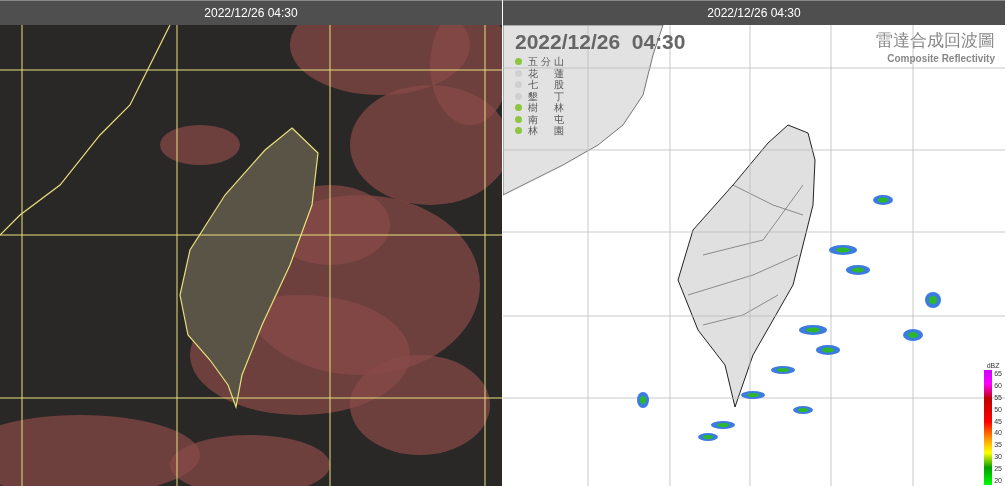 This screenshot has width=1007, height=486. I want to click on station-name: 五分山, so click(546, 62).